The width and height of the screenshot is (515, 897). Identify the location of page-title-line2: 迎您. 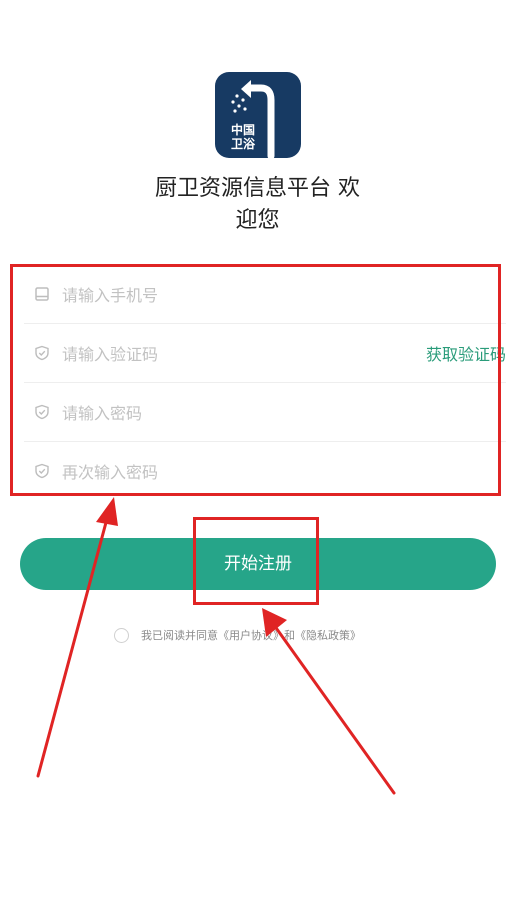
(257, 220).